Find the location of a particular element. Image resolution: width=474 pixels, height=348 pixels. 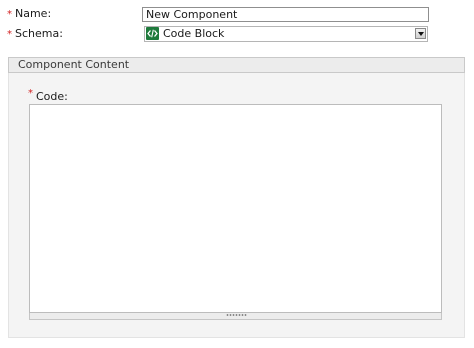

schema-select: Code Block is located at coordinates (286, 34).